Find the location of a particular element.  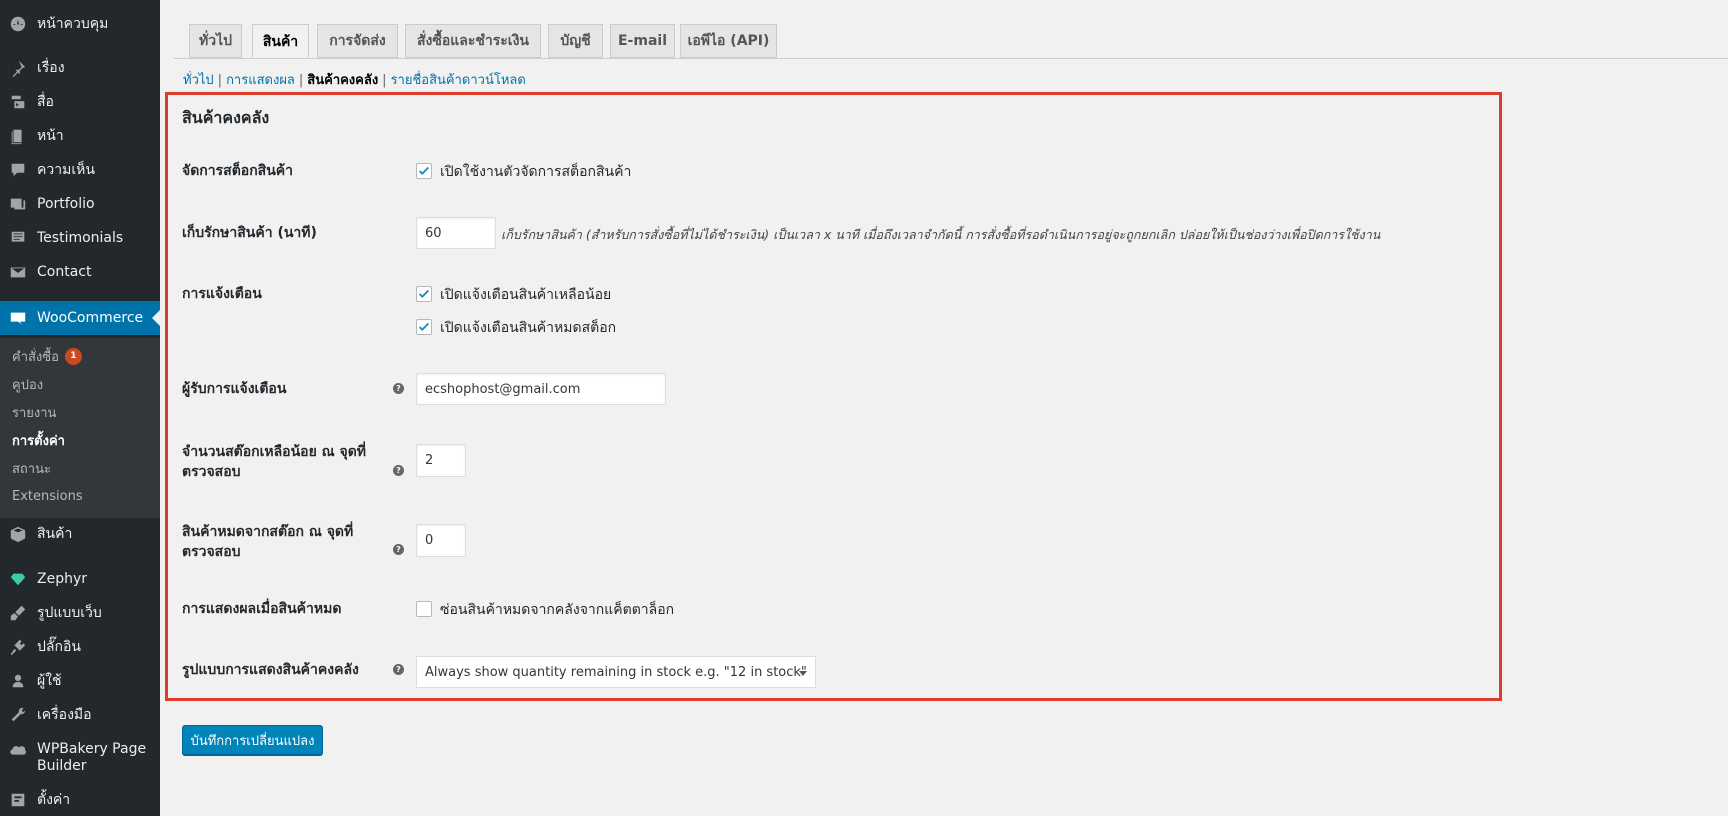

submenu-coupons: คูปอง is located at coordinates (27, 384).